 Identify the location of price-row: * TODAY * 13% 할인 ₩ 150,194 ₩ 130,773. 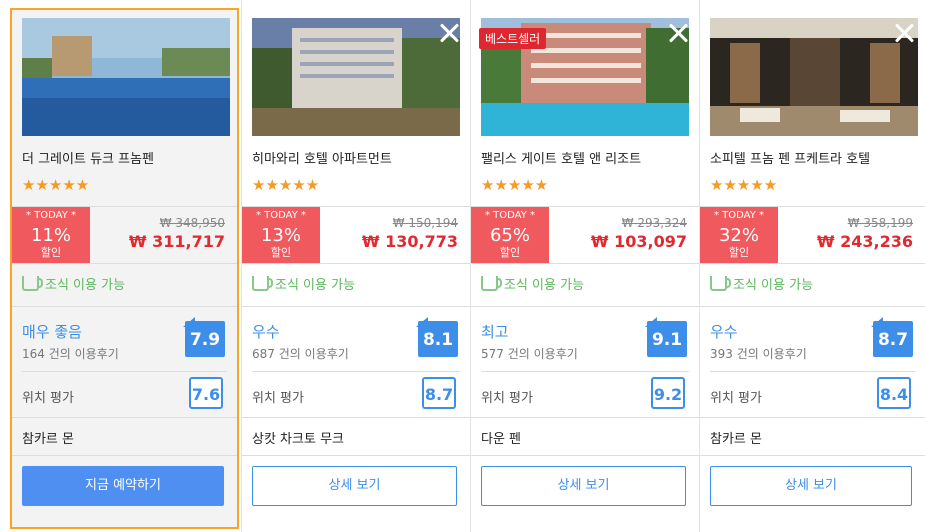
(356, 235).